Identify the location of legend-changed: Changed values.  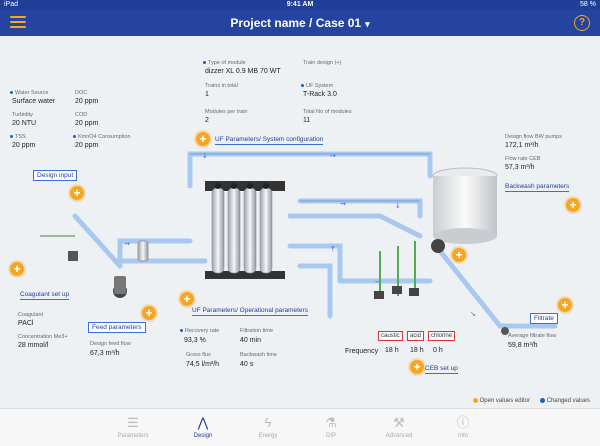
(564, 401).